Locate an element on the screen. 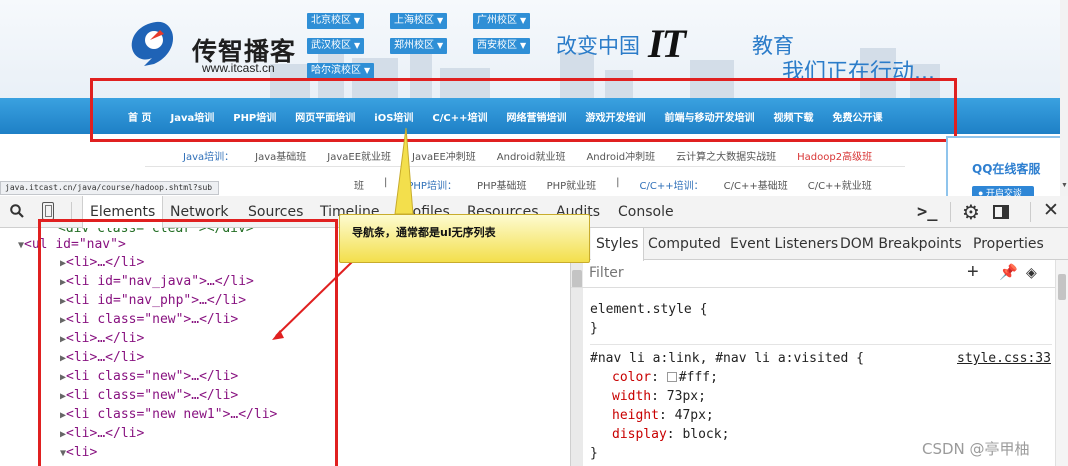  tab-dom-breakpoints: DOM Breakpoints is located at coordinates (901, 244).